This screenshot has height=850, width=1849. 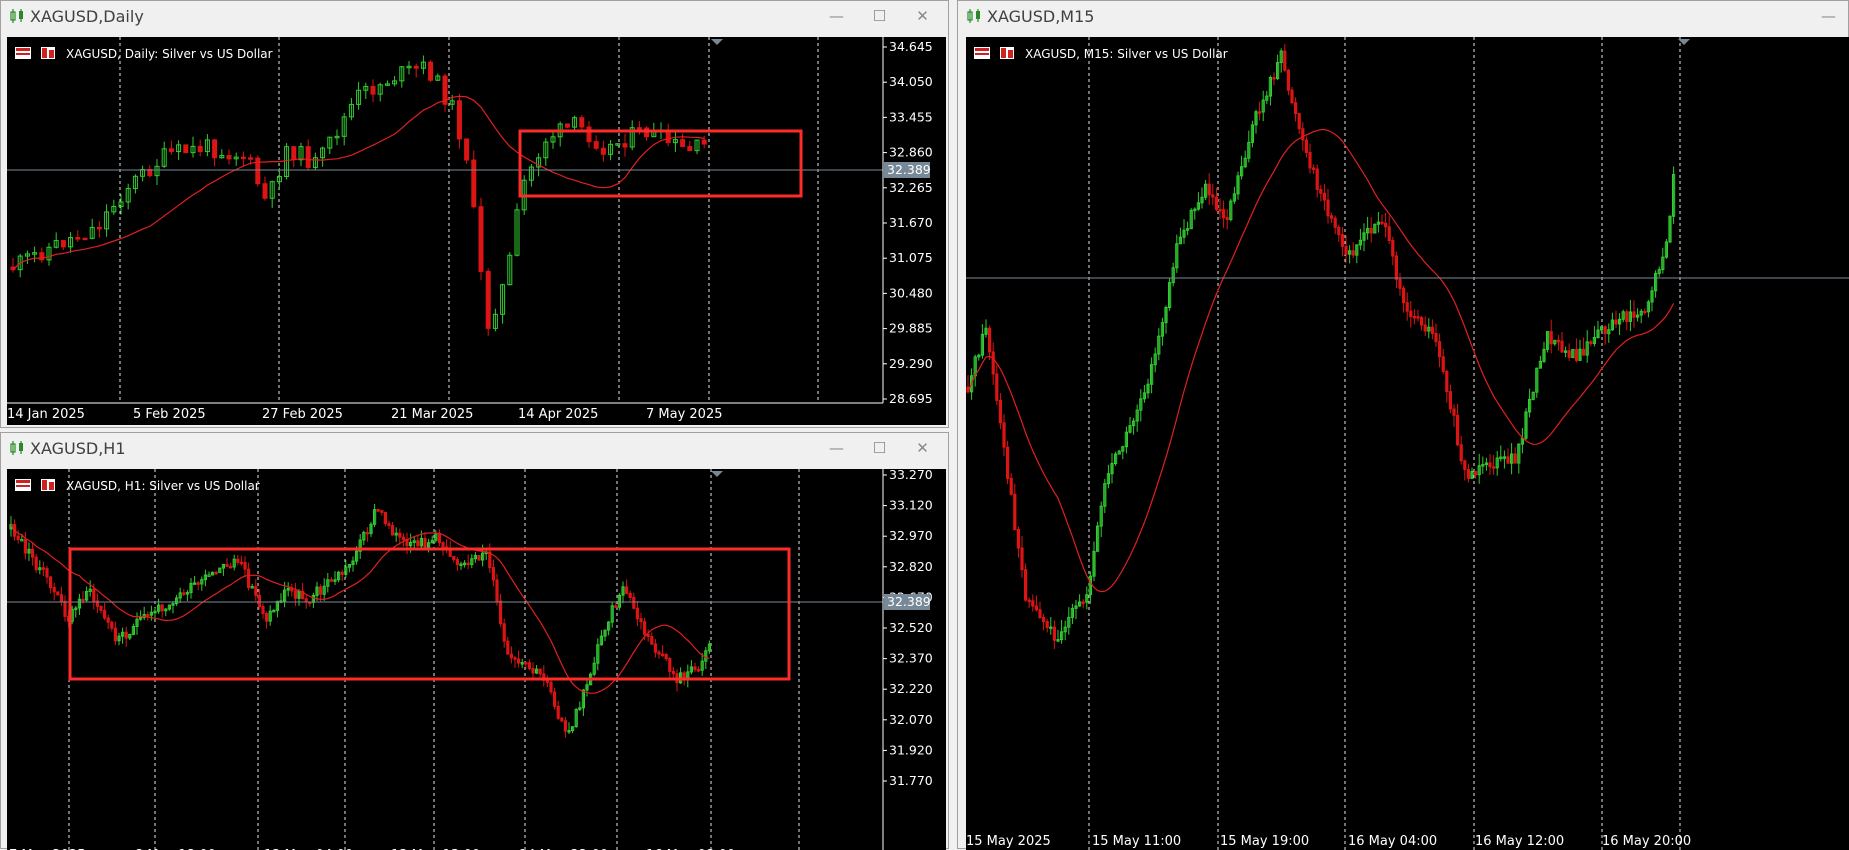 I want to click on price-tick-label: 32.265, so click(x=911, y=187).